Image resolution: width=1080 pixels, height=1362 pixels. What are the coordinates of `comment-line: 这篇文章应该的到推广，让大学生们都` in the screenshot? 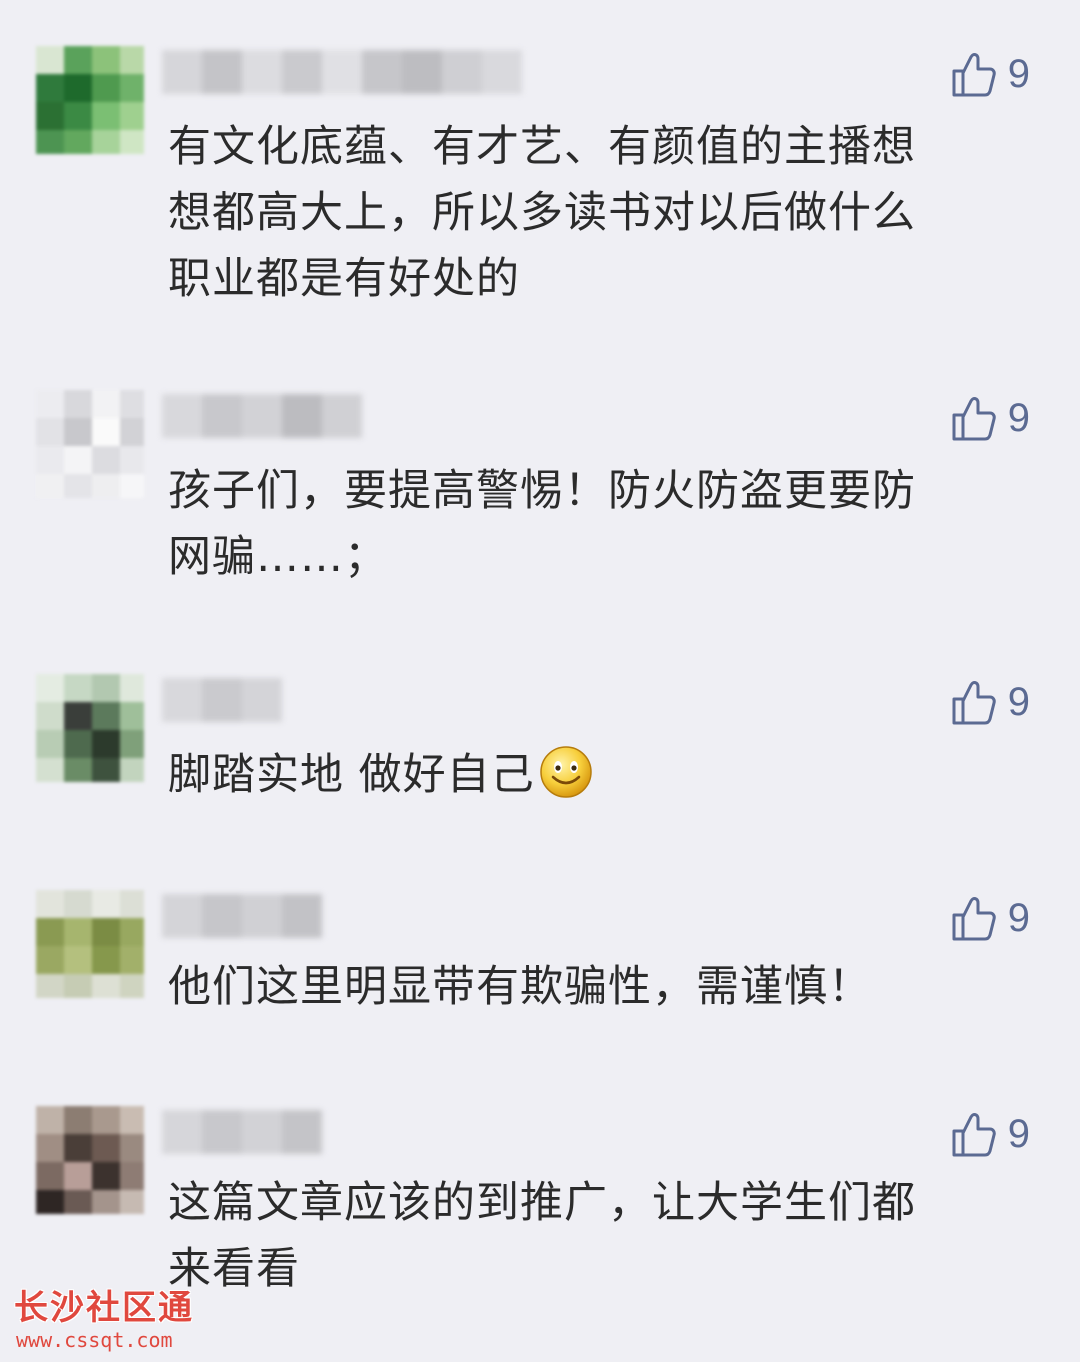 It's located at (542, 1203).